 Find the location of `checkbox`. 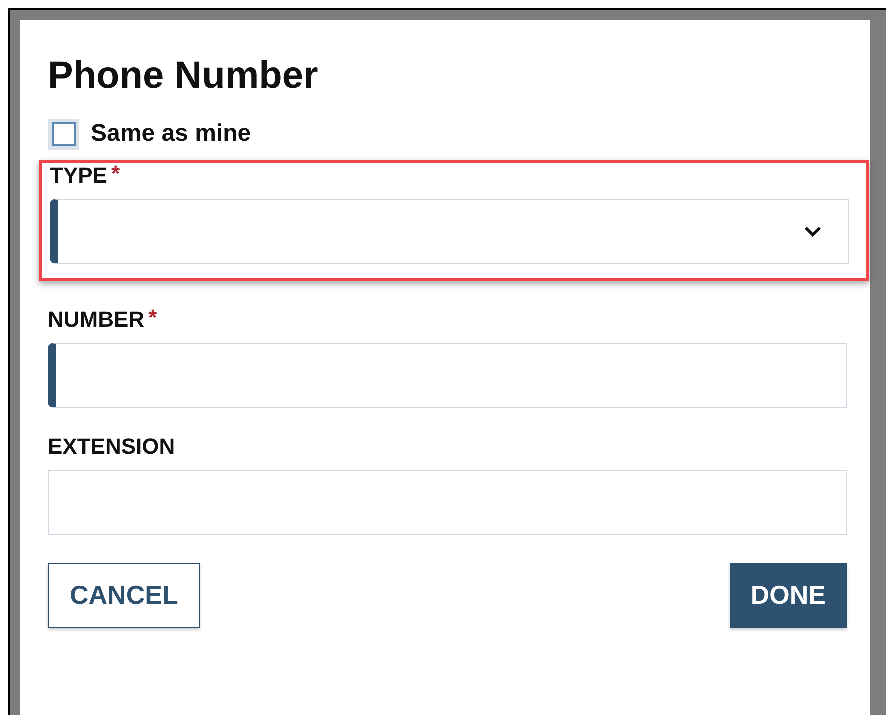

checkbox is located at coordinates (63, 134).